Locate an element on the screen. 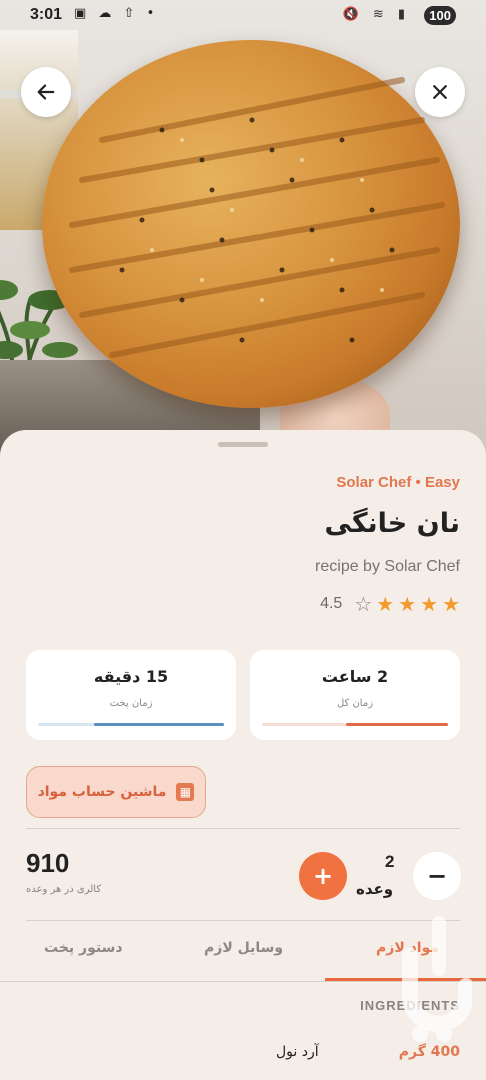  battery-indicator: 100 is located at coordinates (440, 15).